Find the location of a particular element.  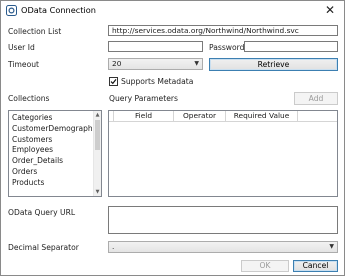

cancel-button: Cancel is located at coordinates (315, 266).